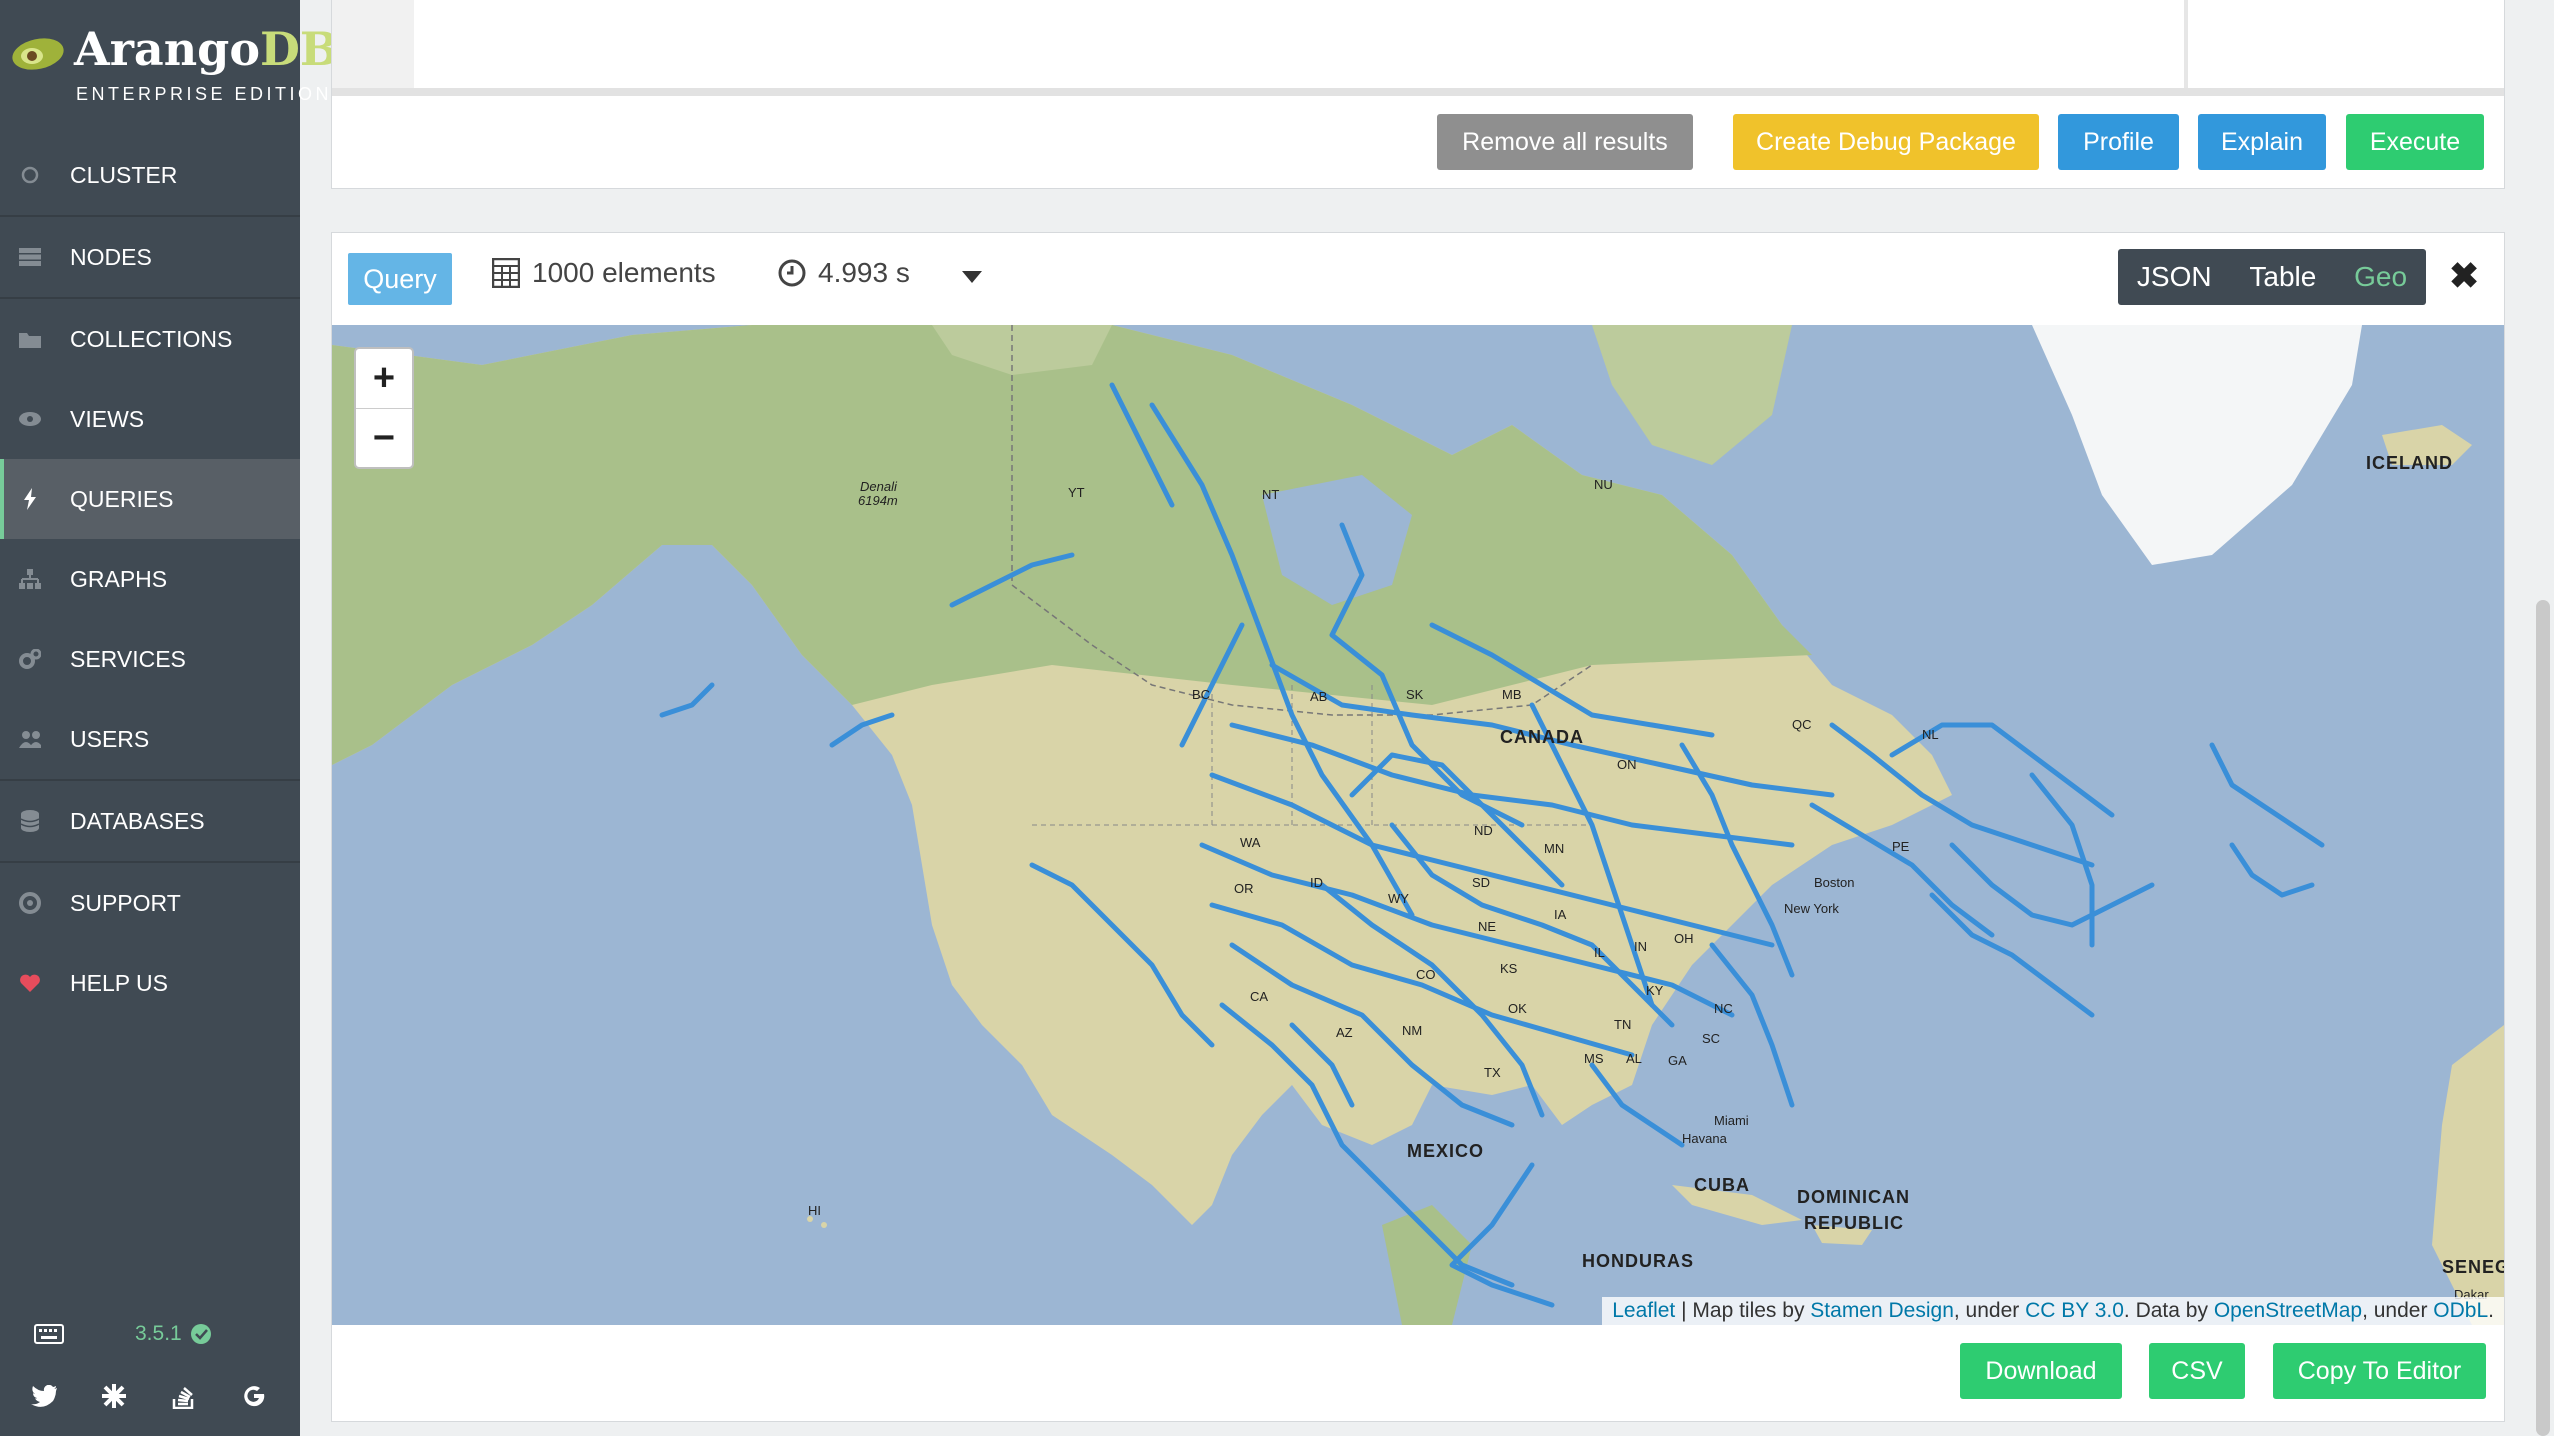 The height and width of the screenshot is (1436, 2554). I want to click on sidebar-item-collections: COLLECTIONS, so click(150, 339).